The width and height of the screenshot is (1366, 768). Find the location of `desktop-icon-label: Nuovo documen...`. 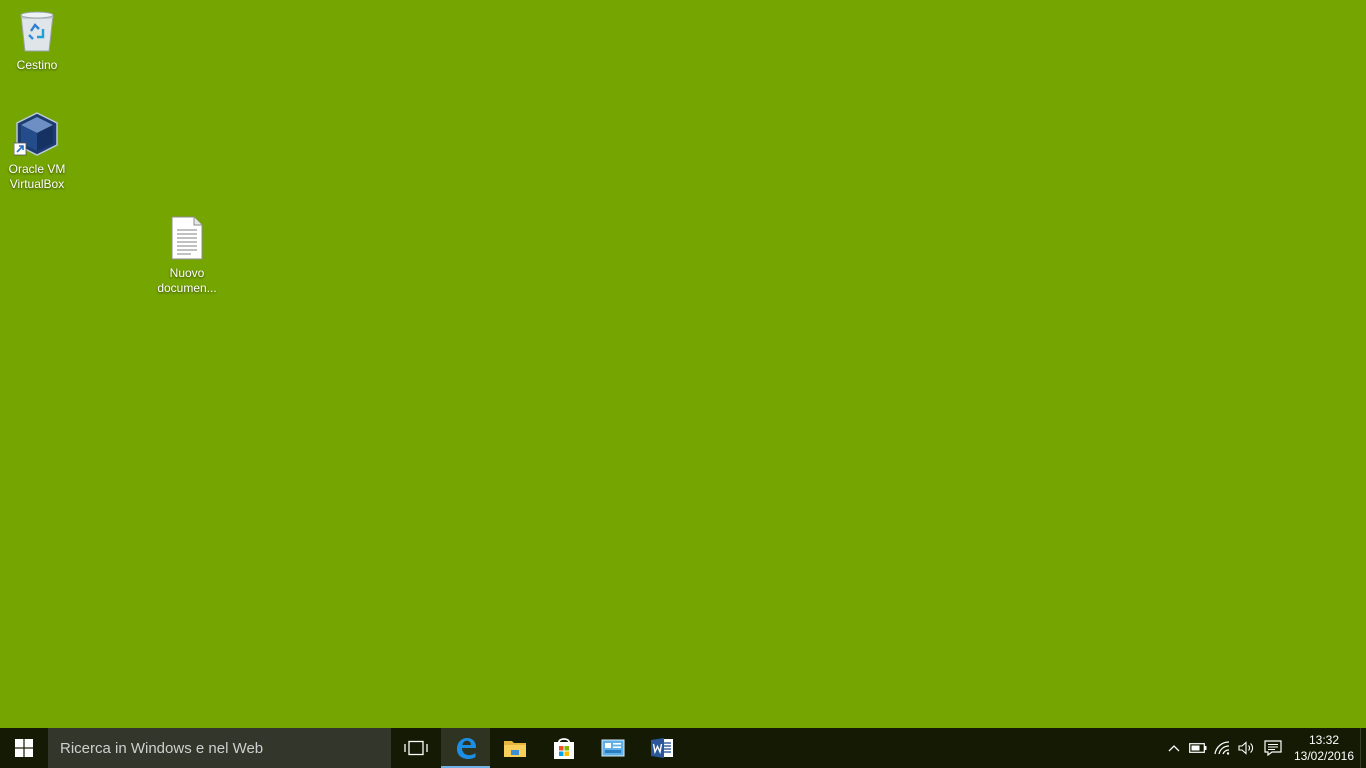

desktop-icon-label: Nuovo documen... is located at coordinates (187, 280).